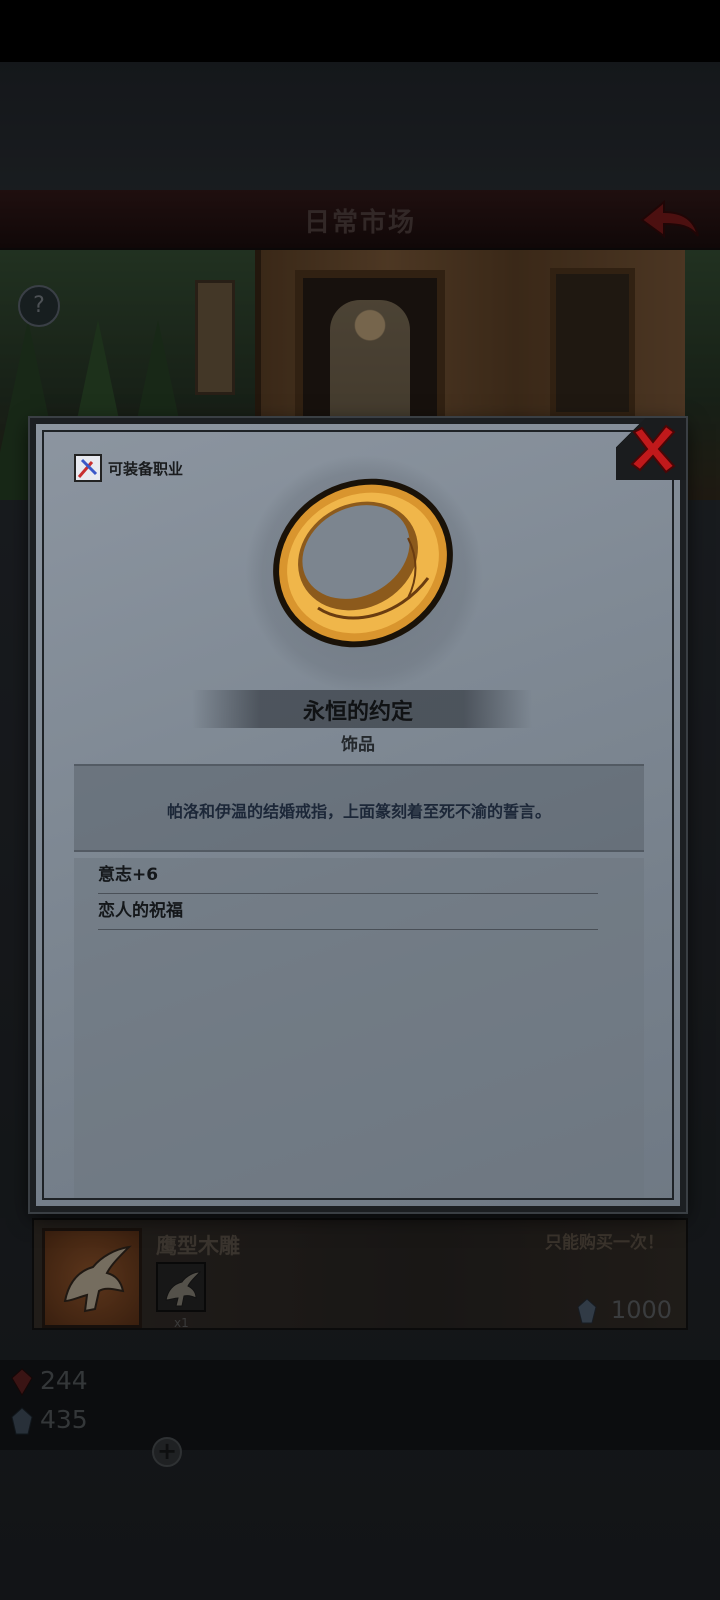 Image resolution: width=720 pixels, height=1600 pixels. I want to click on class-icon, so click(88, 468).